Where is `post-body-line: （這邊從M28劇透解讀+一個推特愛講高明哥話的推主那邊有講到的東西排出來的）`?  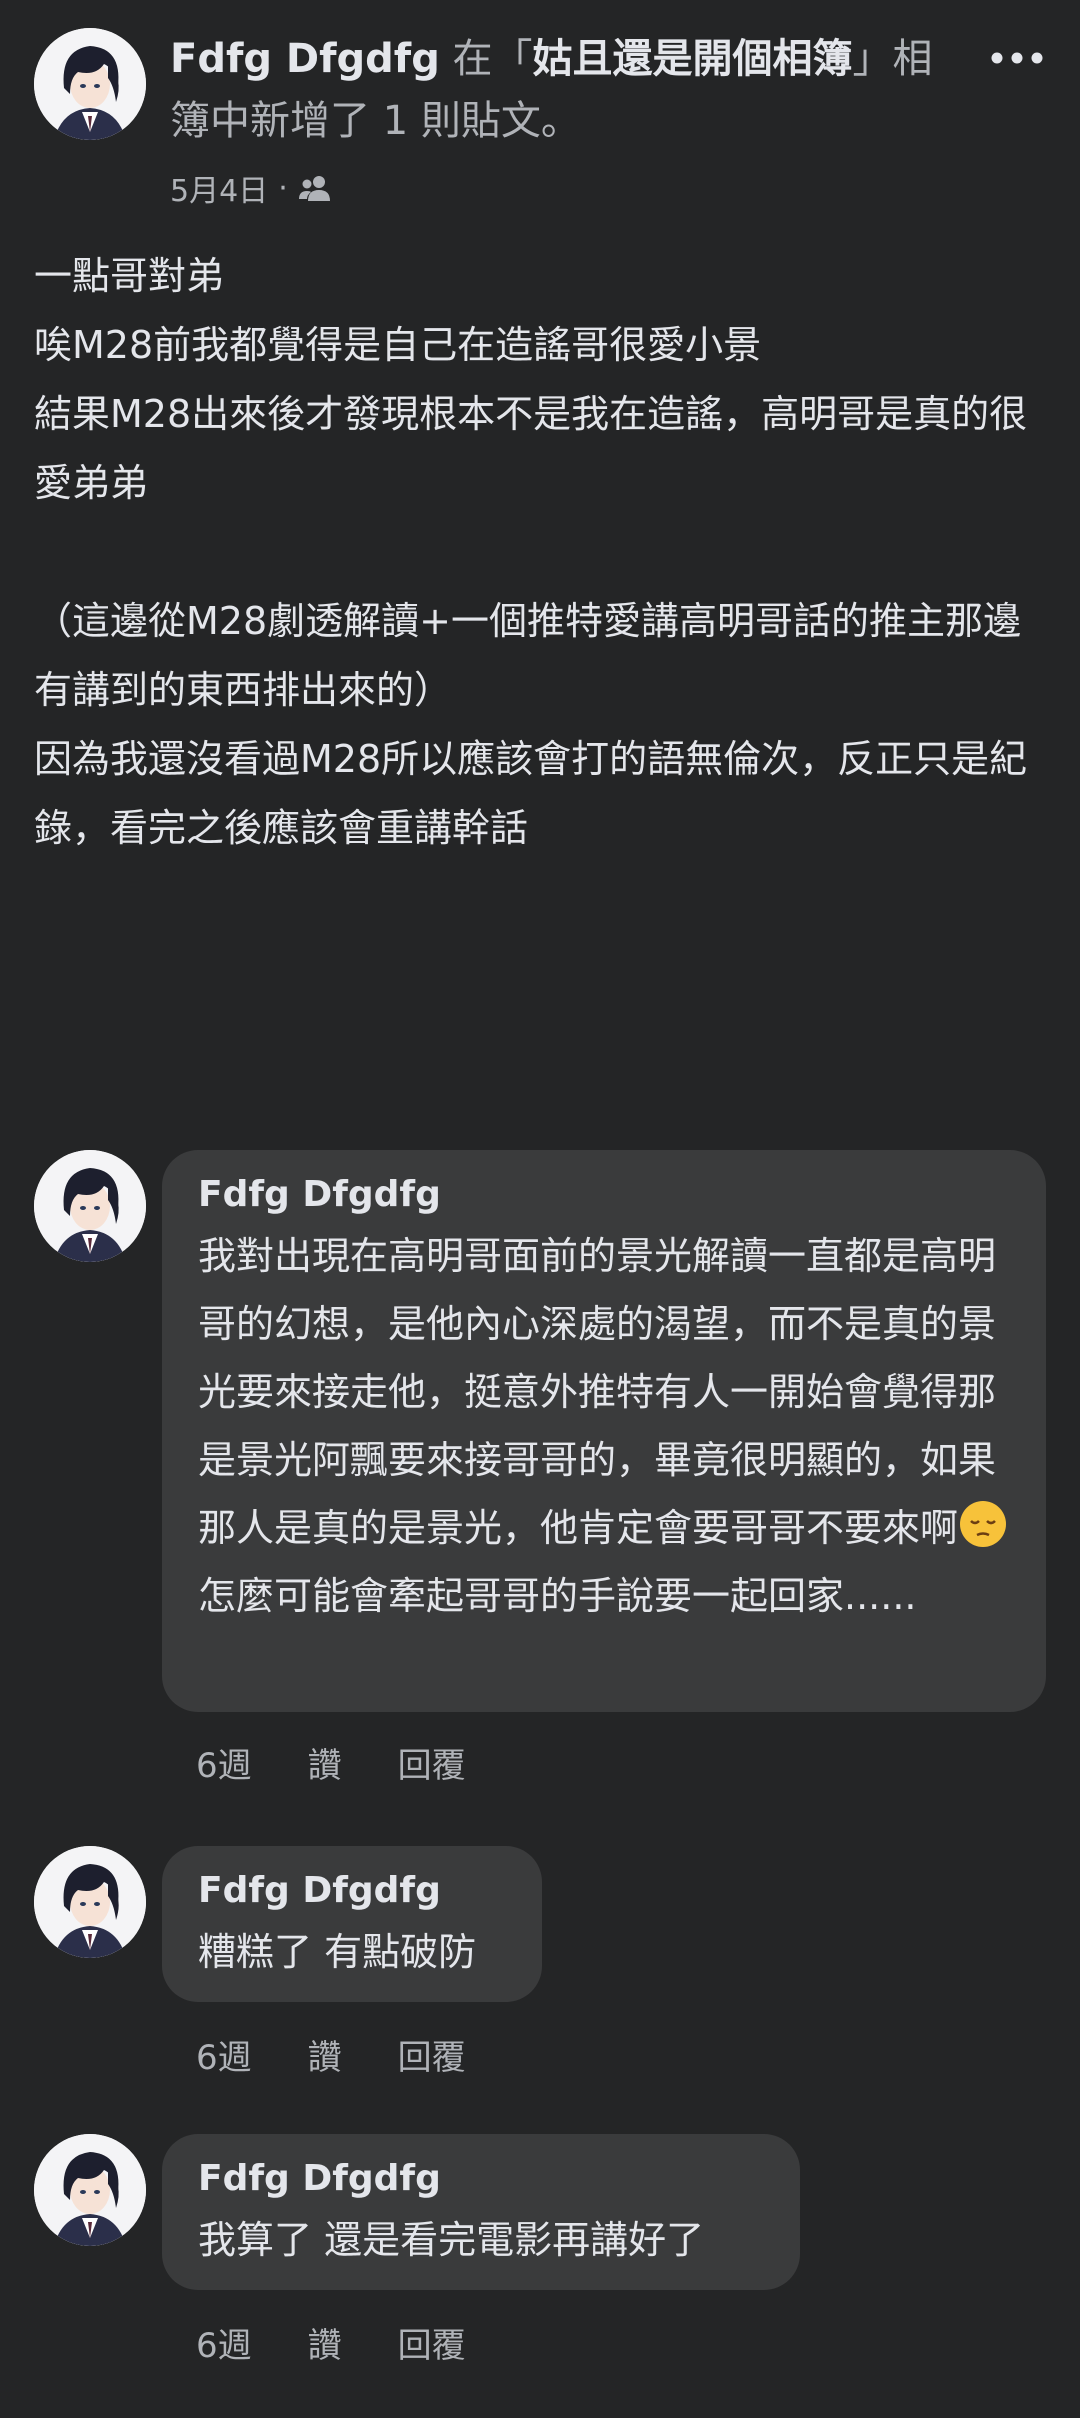
post-body-line: （這邊從M28劇透解讀+一個推特愛講高明哥話的推主那邊有講到的東西排出來的） is located at coordinates (527, 655).